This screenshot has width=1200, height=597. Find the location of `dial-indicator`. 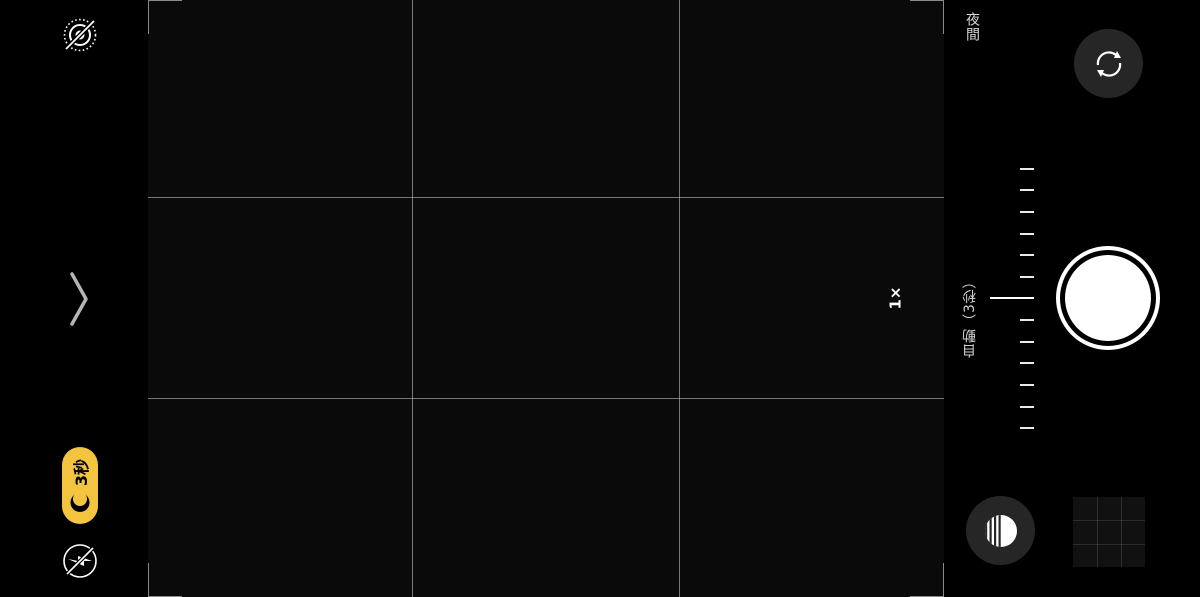

dial-indicator is located at coordinates (1012, 298).